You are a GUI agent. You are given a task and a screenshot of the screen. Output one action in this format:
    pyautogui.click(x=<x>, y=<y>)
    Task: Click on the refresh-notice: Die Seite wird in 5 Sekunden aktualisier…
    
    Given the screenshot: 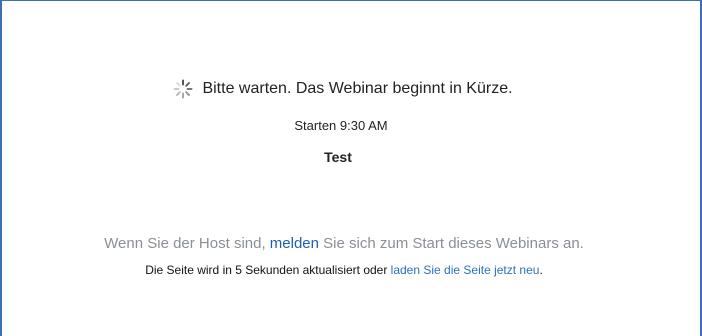 What is the action you would take?
    pyautogui.click(x=352, y=270)
    